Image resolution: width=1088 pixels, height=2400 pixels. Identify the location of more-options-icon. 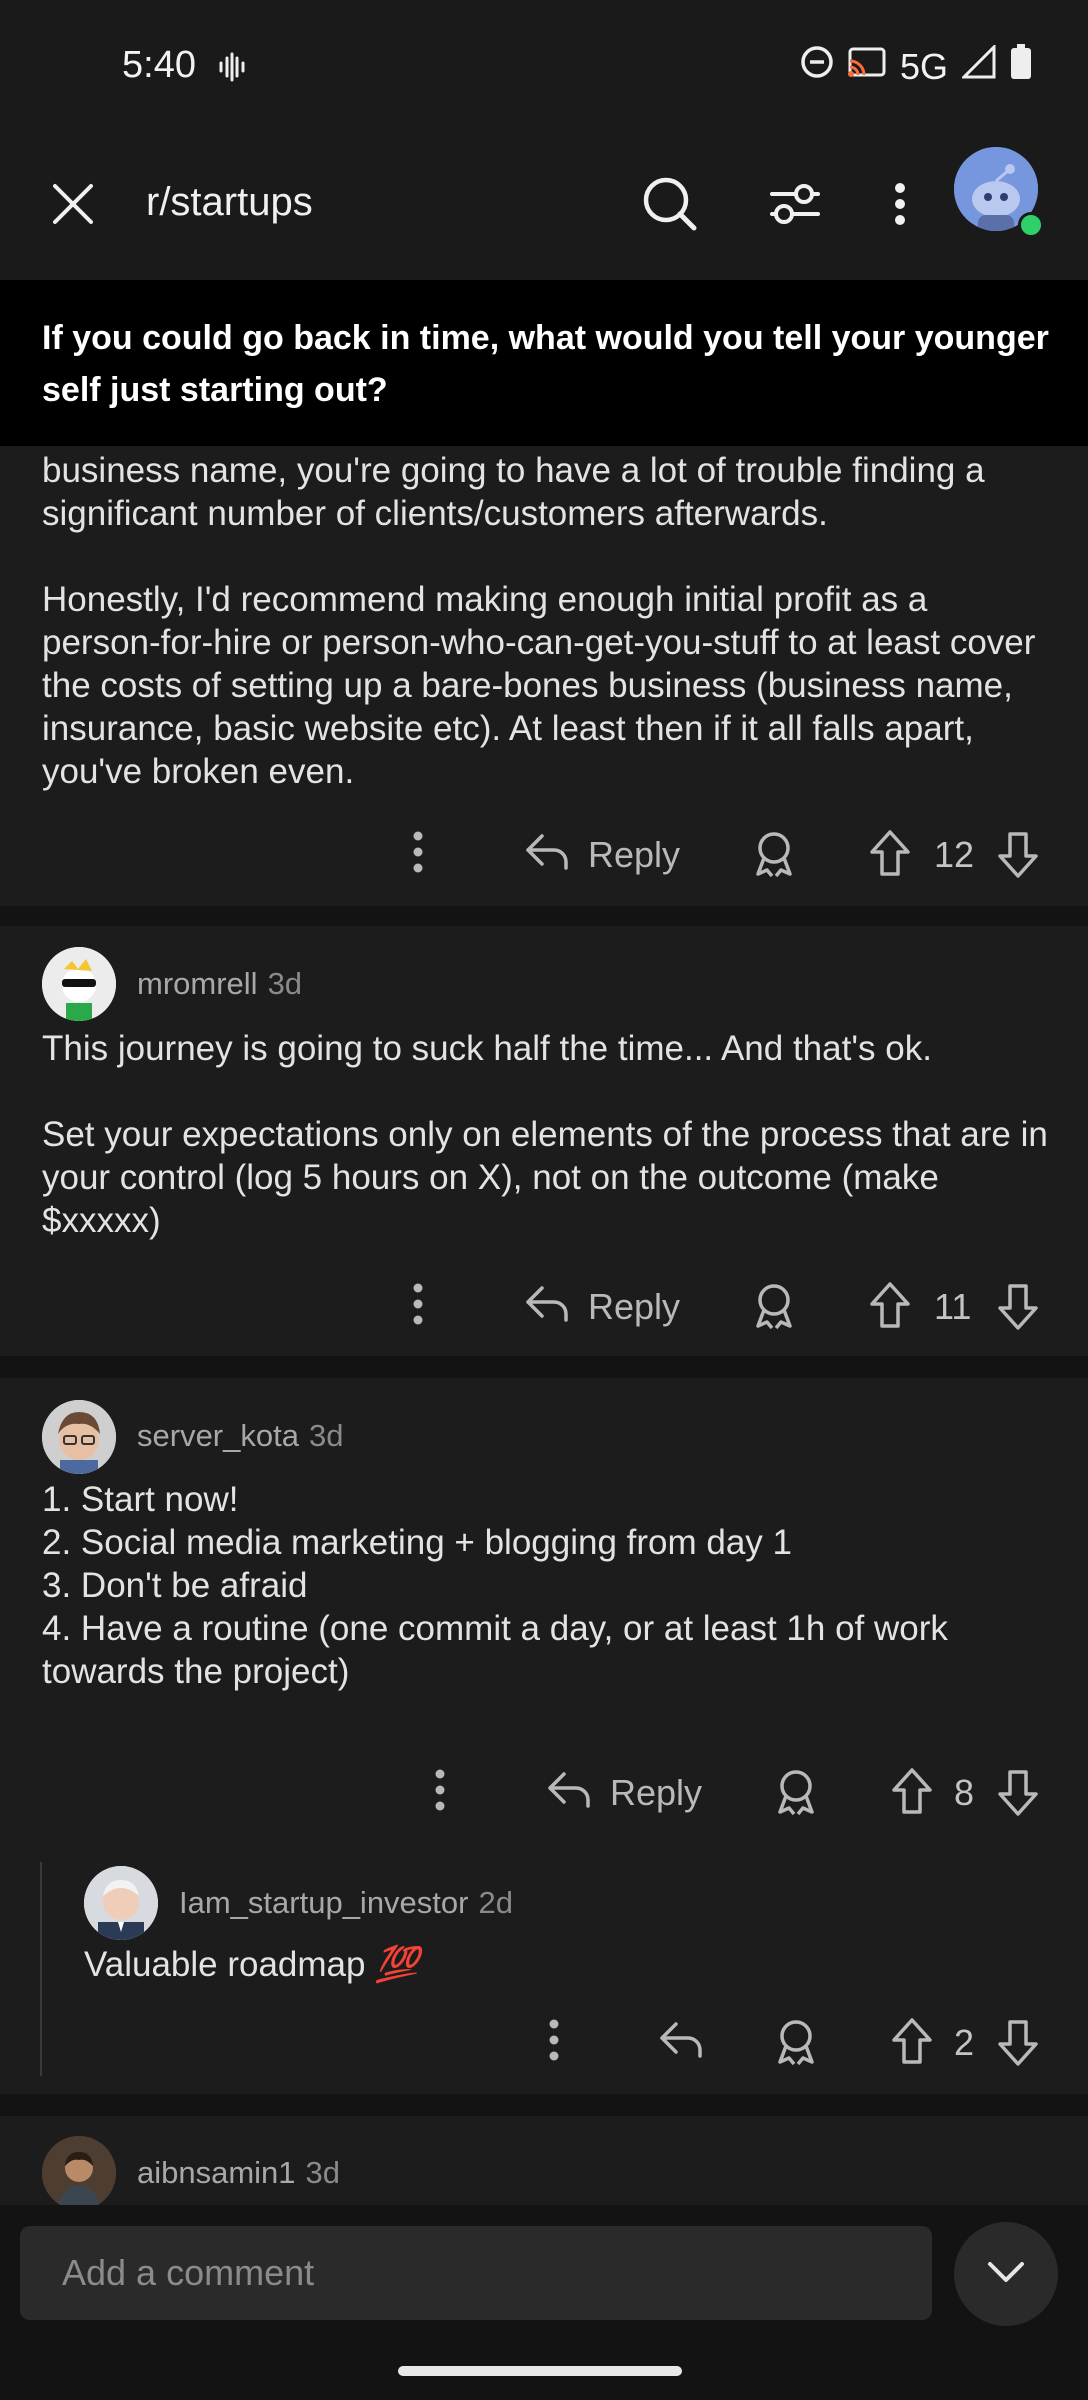
(900, 206).